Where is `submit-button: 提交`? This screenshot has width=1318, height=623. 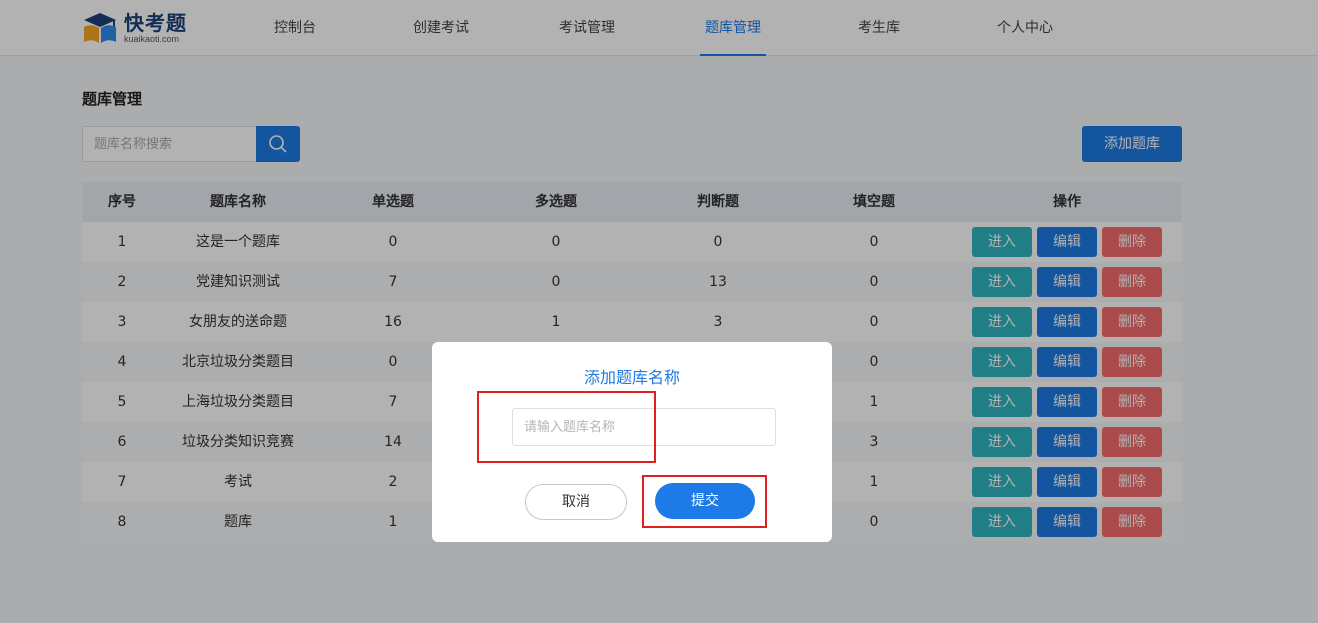 submit-button: 提交 is located at coordinates (705, 501).